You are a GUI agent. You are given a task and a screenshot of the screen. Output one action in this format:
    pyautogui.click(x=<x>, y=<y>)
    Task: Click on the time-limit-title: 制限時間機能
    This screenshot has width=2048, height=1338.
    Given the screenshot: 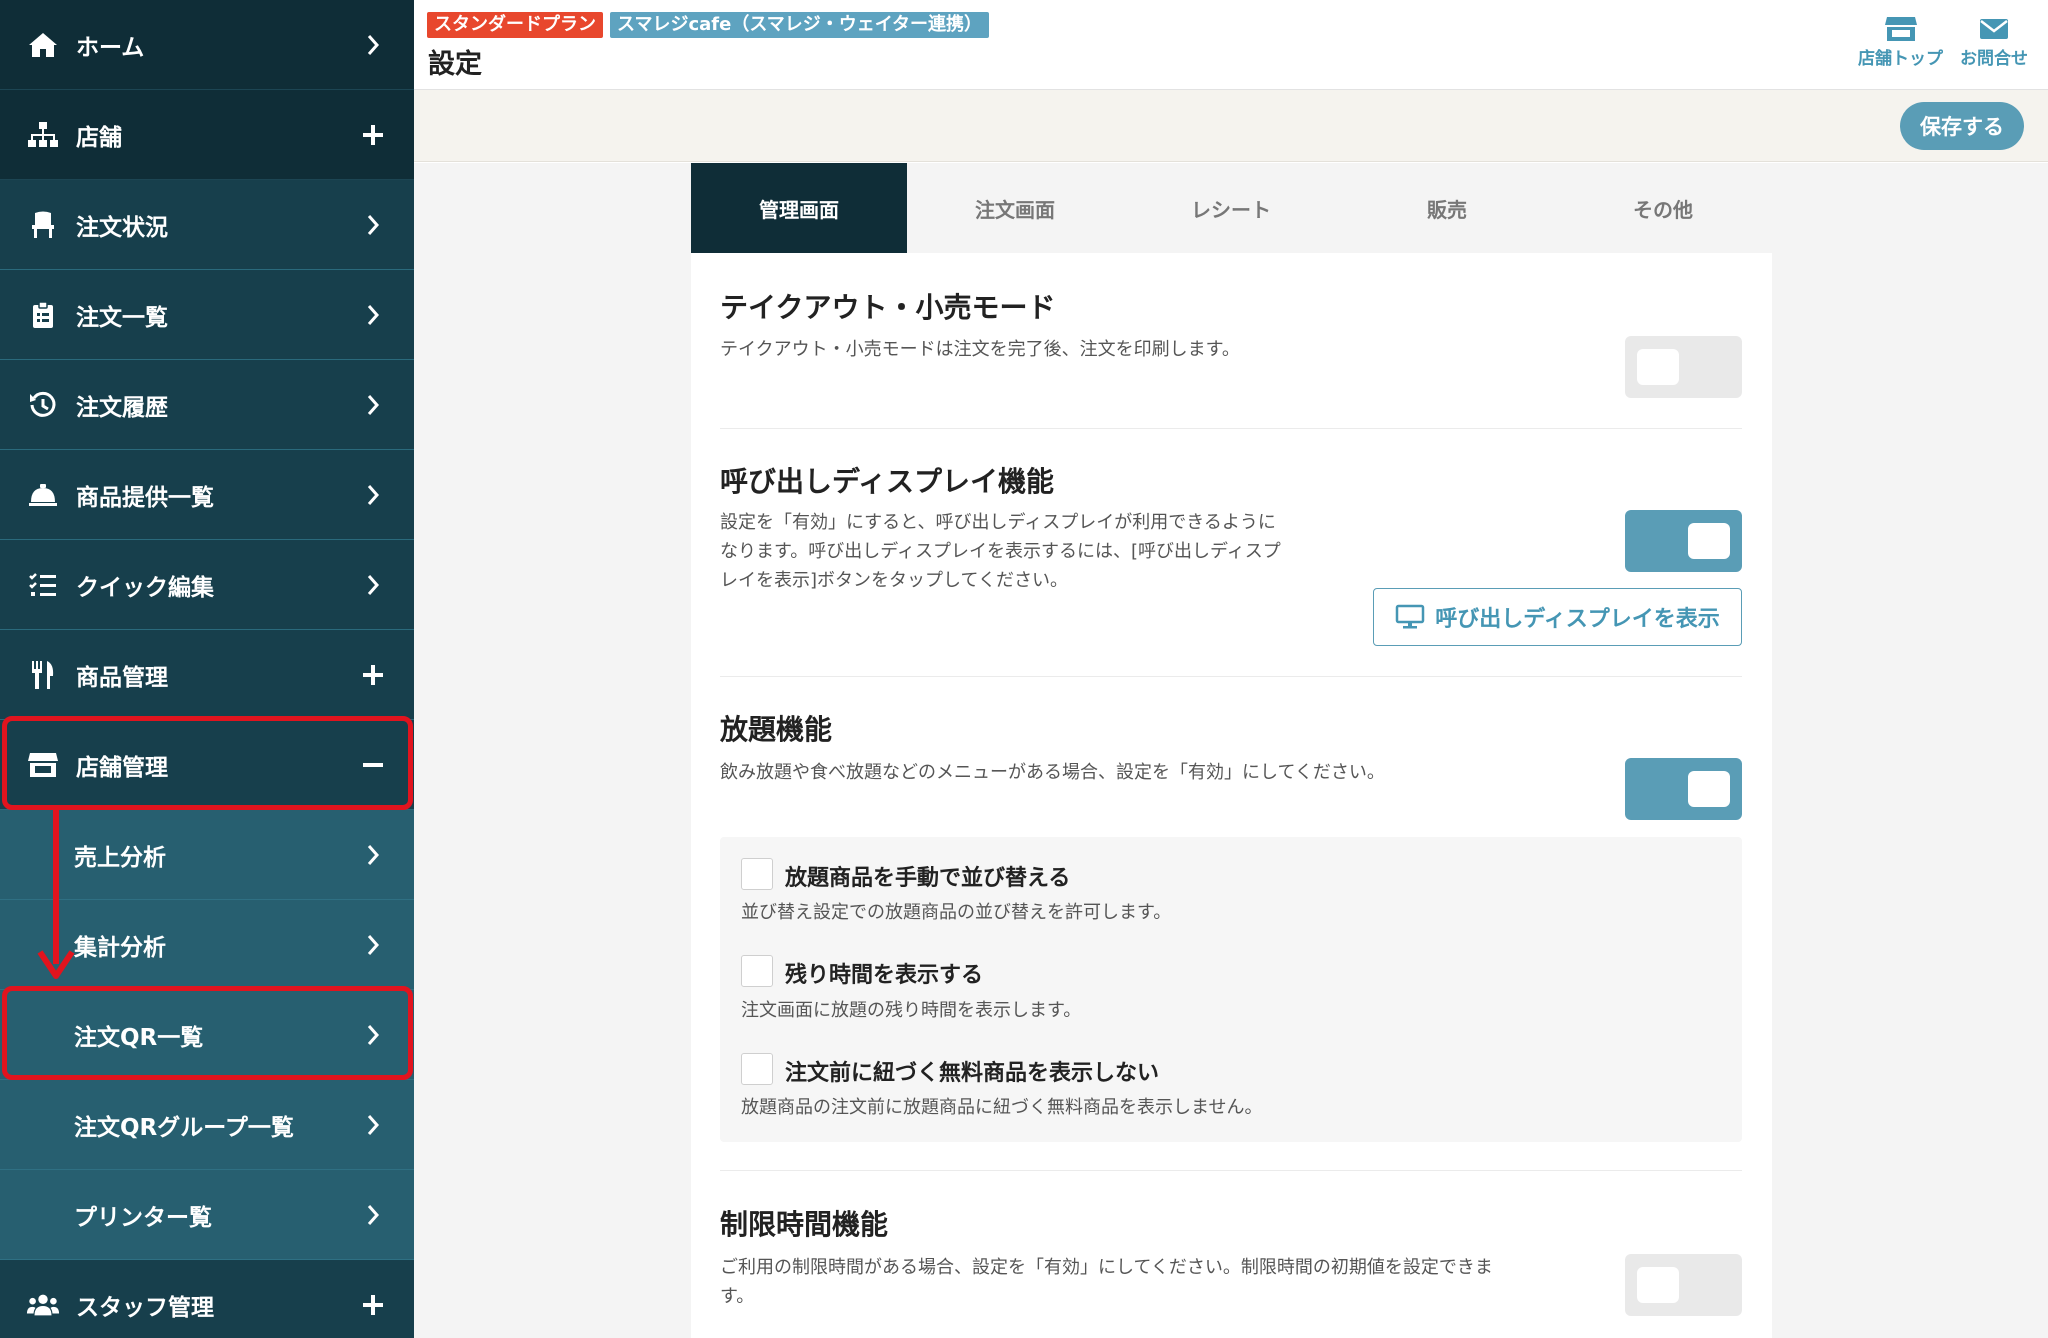 What is the action you would take?
    pyautogui.click(x=804, y=1224)
    